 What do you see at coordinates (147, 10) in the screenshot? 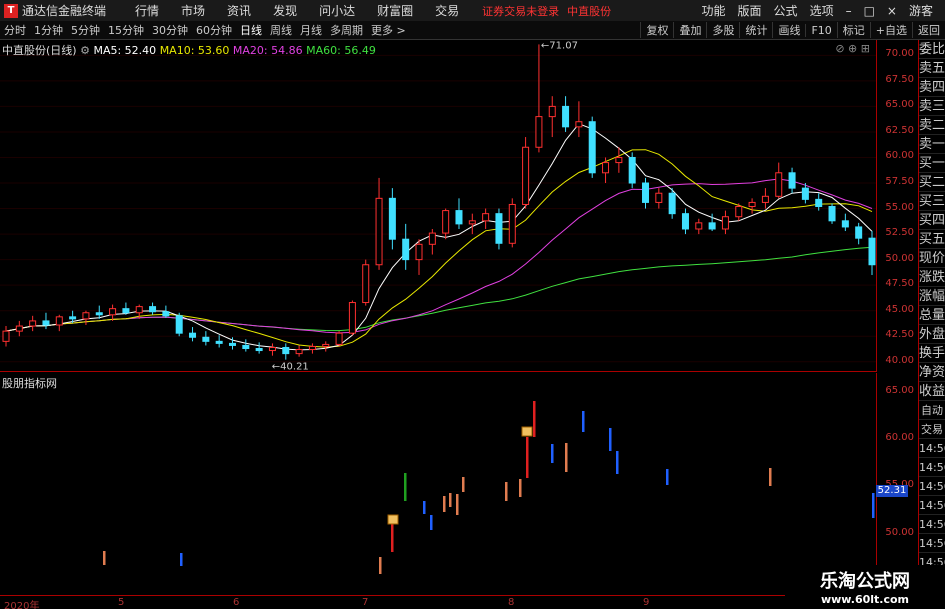
I see `menu-hangqing: 行情` at bounding box center [147, 10].